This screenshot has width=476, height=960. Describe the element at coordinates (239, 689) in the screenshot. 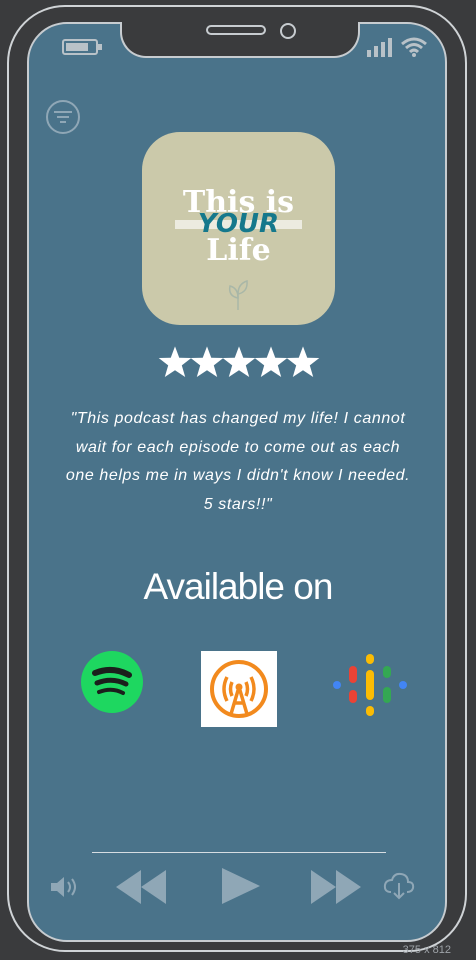

I see `overcast-icon` at that location.